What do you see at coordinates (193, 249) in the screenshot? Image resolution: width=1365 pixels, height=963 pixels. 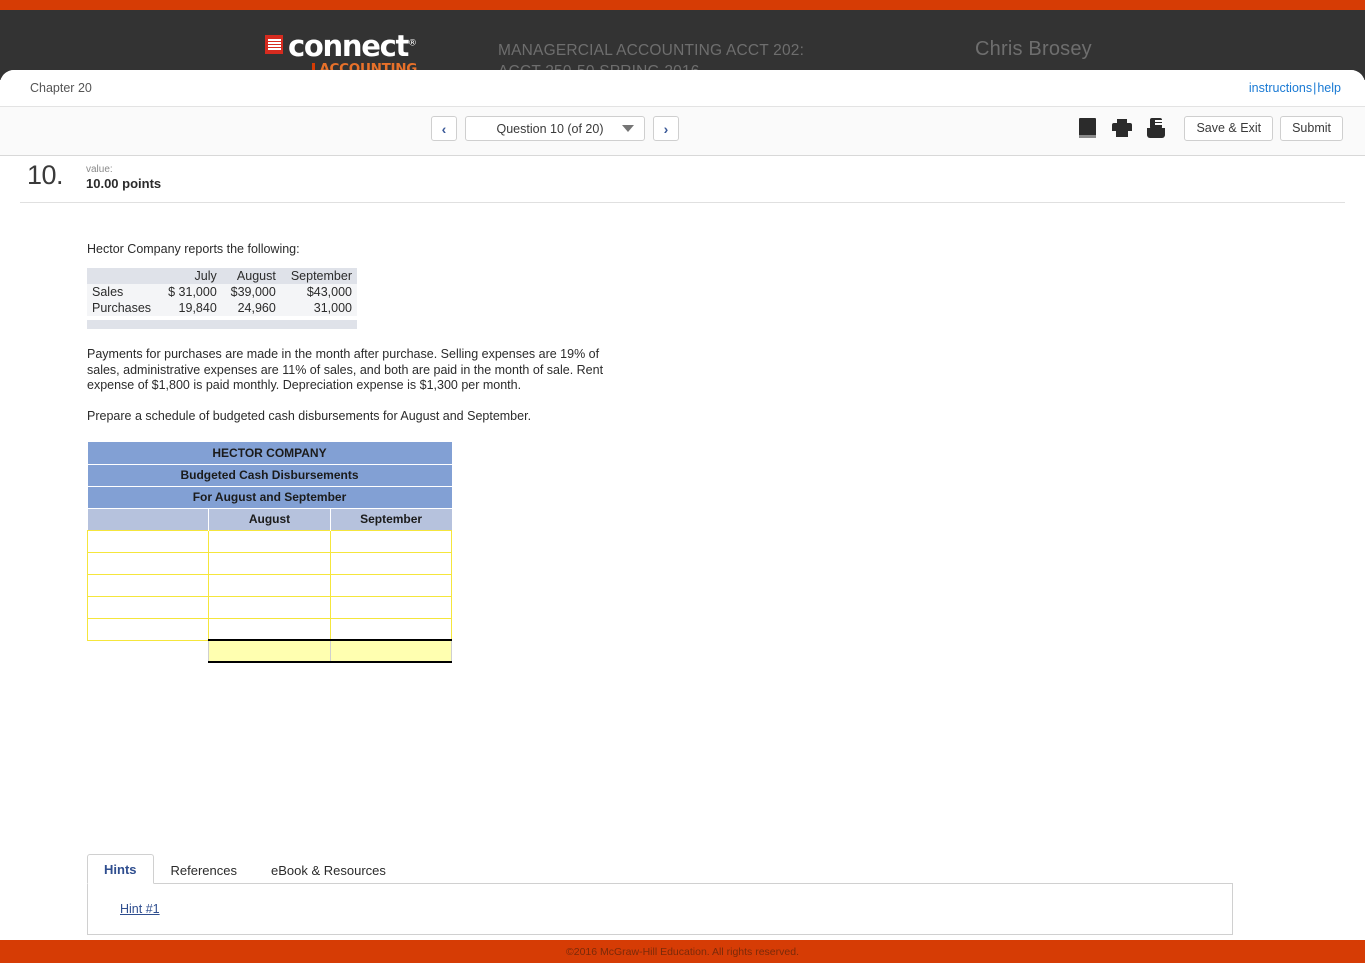 I see `question-intro-text: Hector Company reports the following:` at bounding box center [193, 249].